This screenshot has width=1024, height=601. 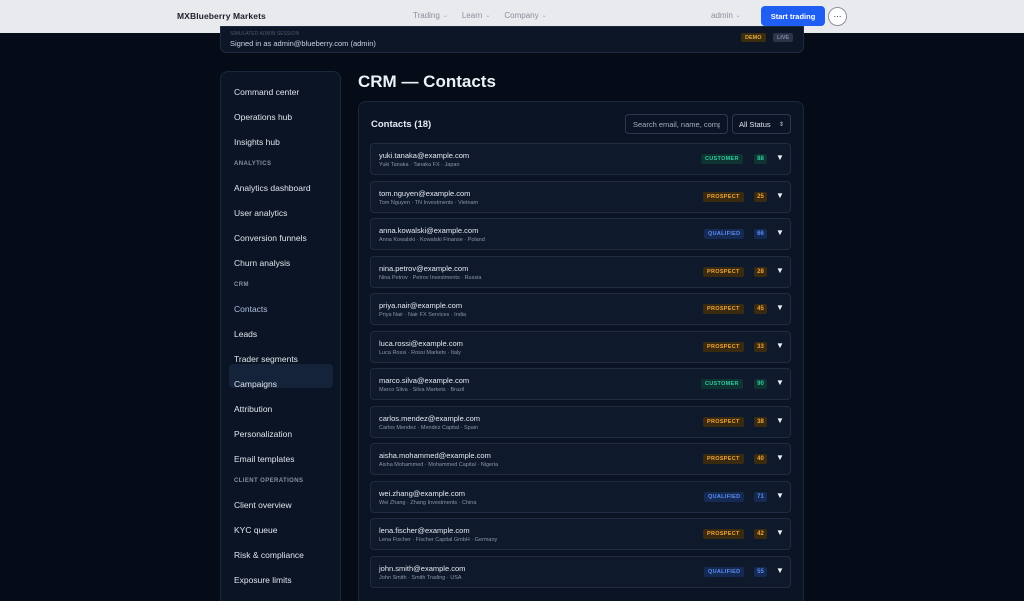 What do you see at coordinates (303, 43) in the screenshot?
I see `signed-in-text: Signed in as admin@blueberry.com (admin)` at bounding box center [303, 43].